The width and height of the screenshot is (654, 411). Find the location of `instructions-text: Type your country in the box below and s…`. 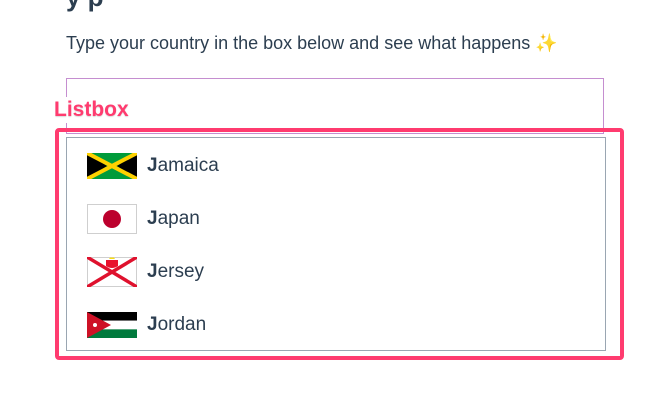

instructions-text: Type your country in the box below and s… is located at coordinates (312, 43).